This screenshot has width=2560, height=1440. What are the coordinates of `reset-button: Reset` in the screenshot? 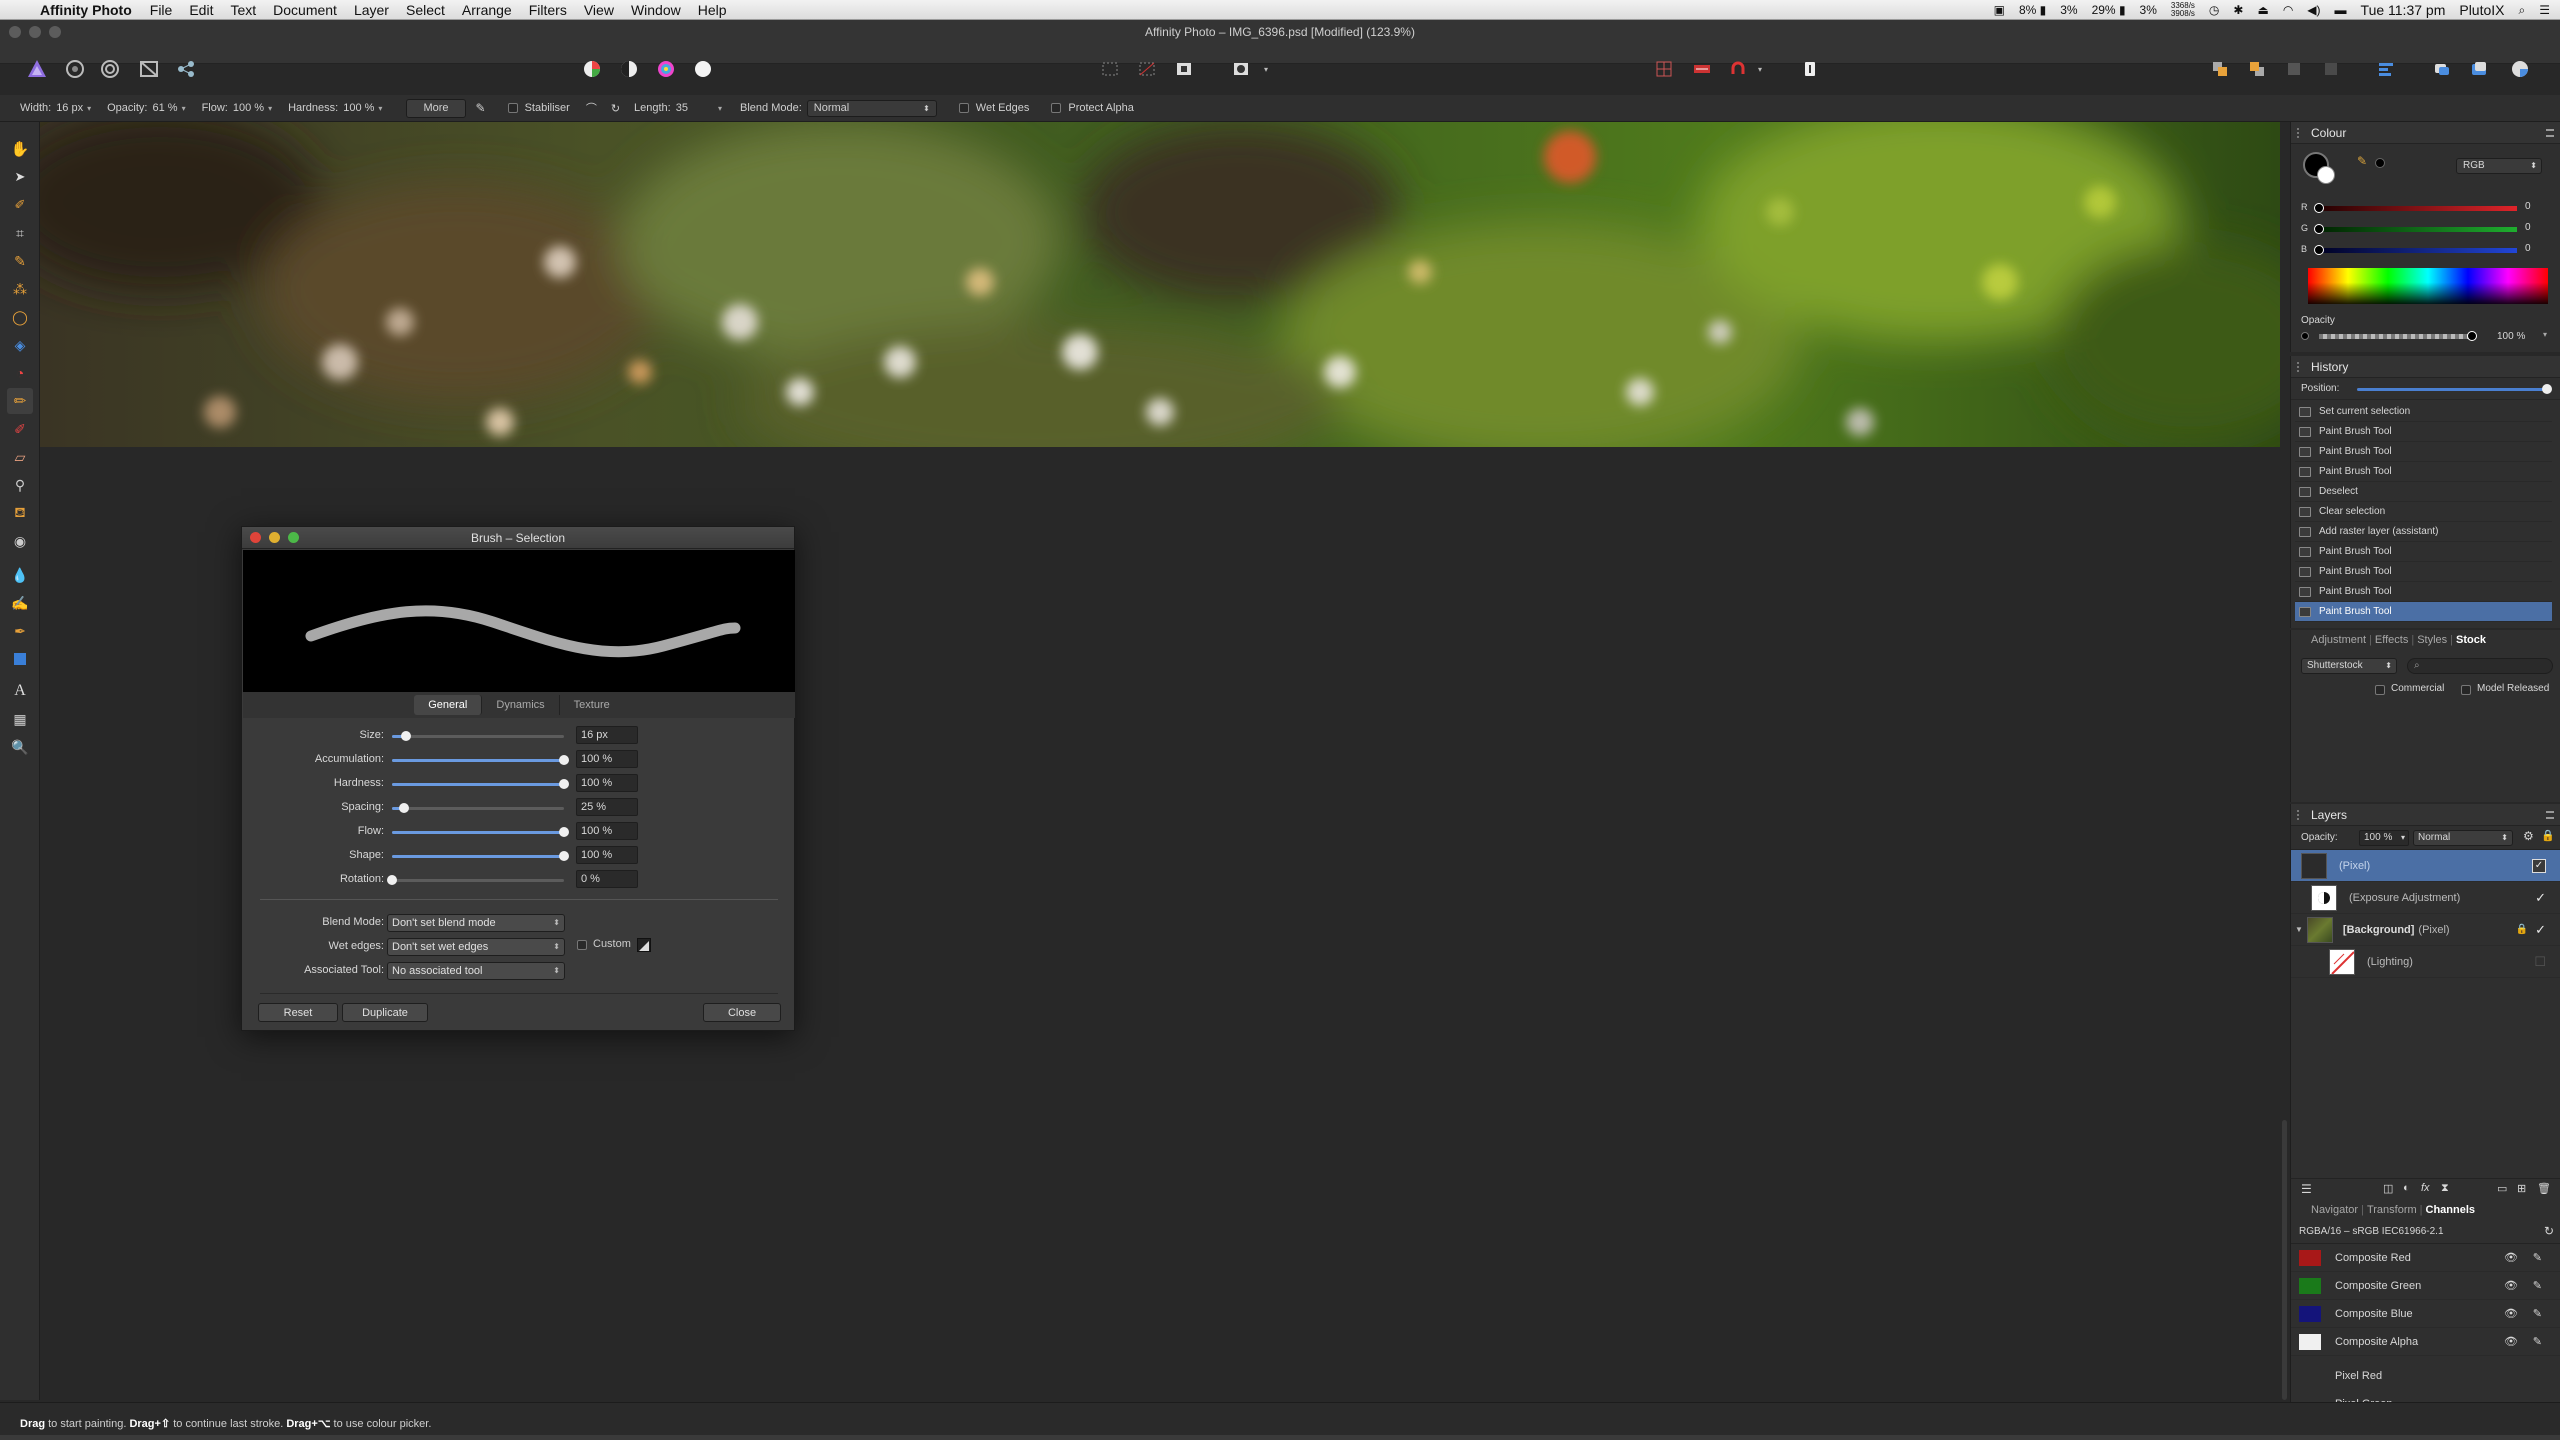 It's located at (298, 1012).